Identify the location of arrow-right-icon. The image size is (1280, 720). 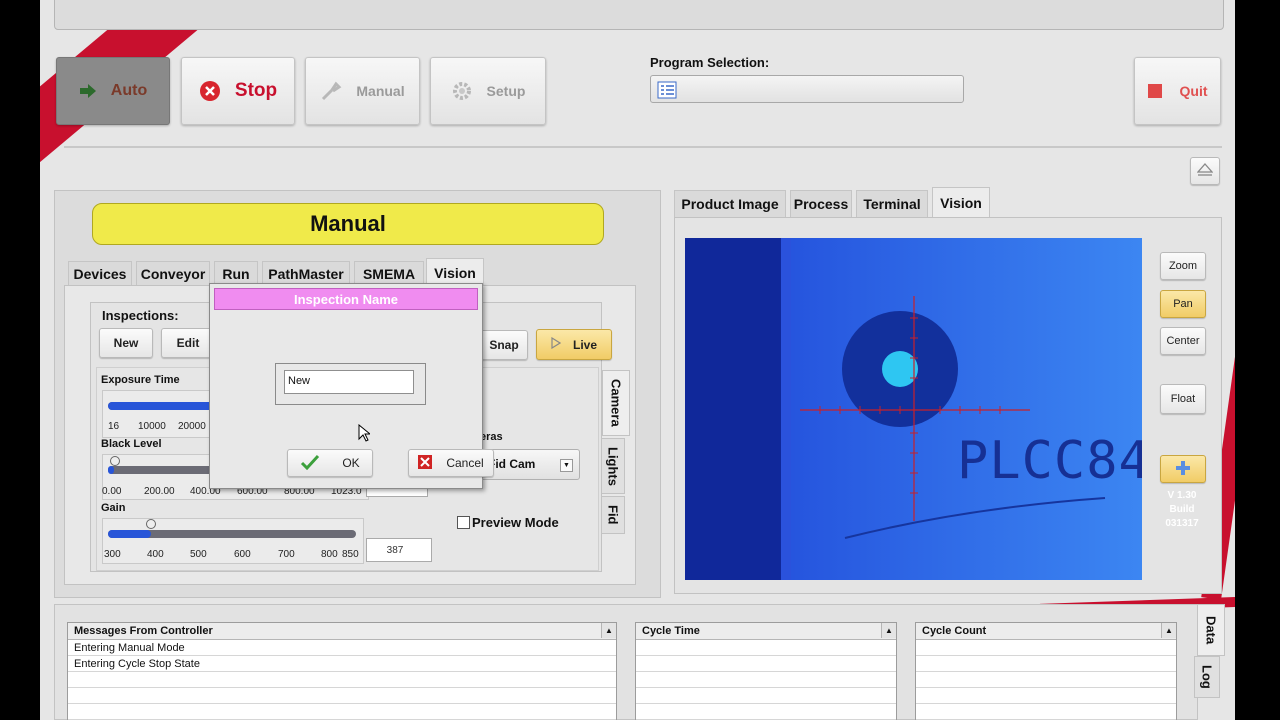
(88, 91).